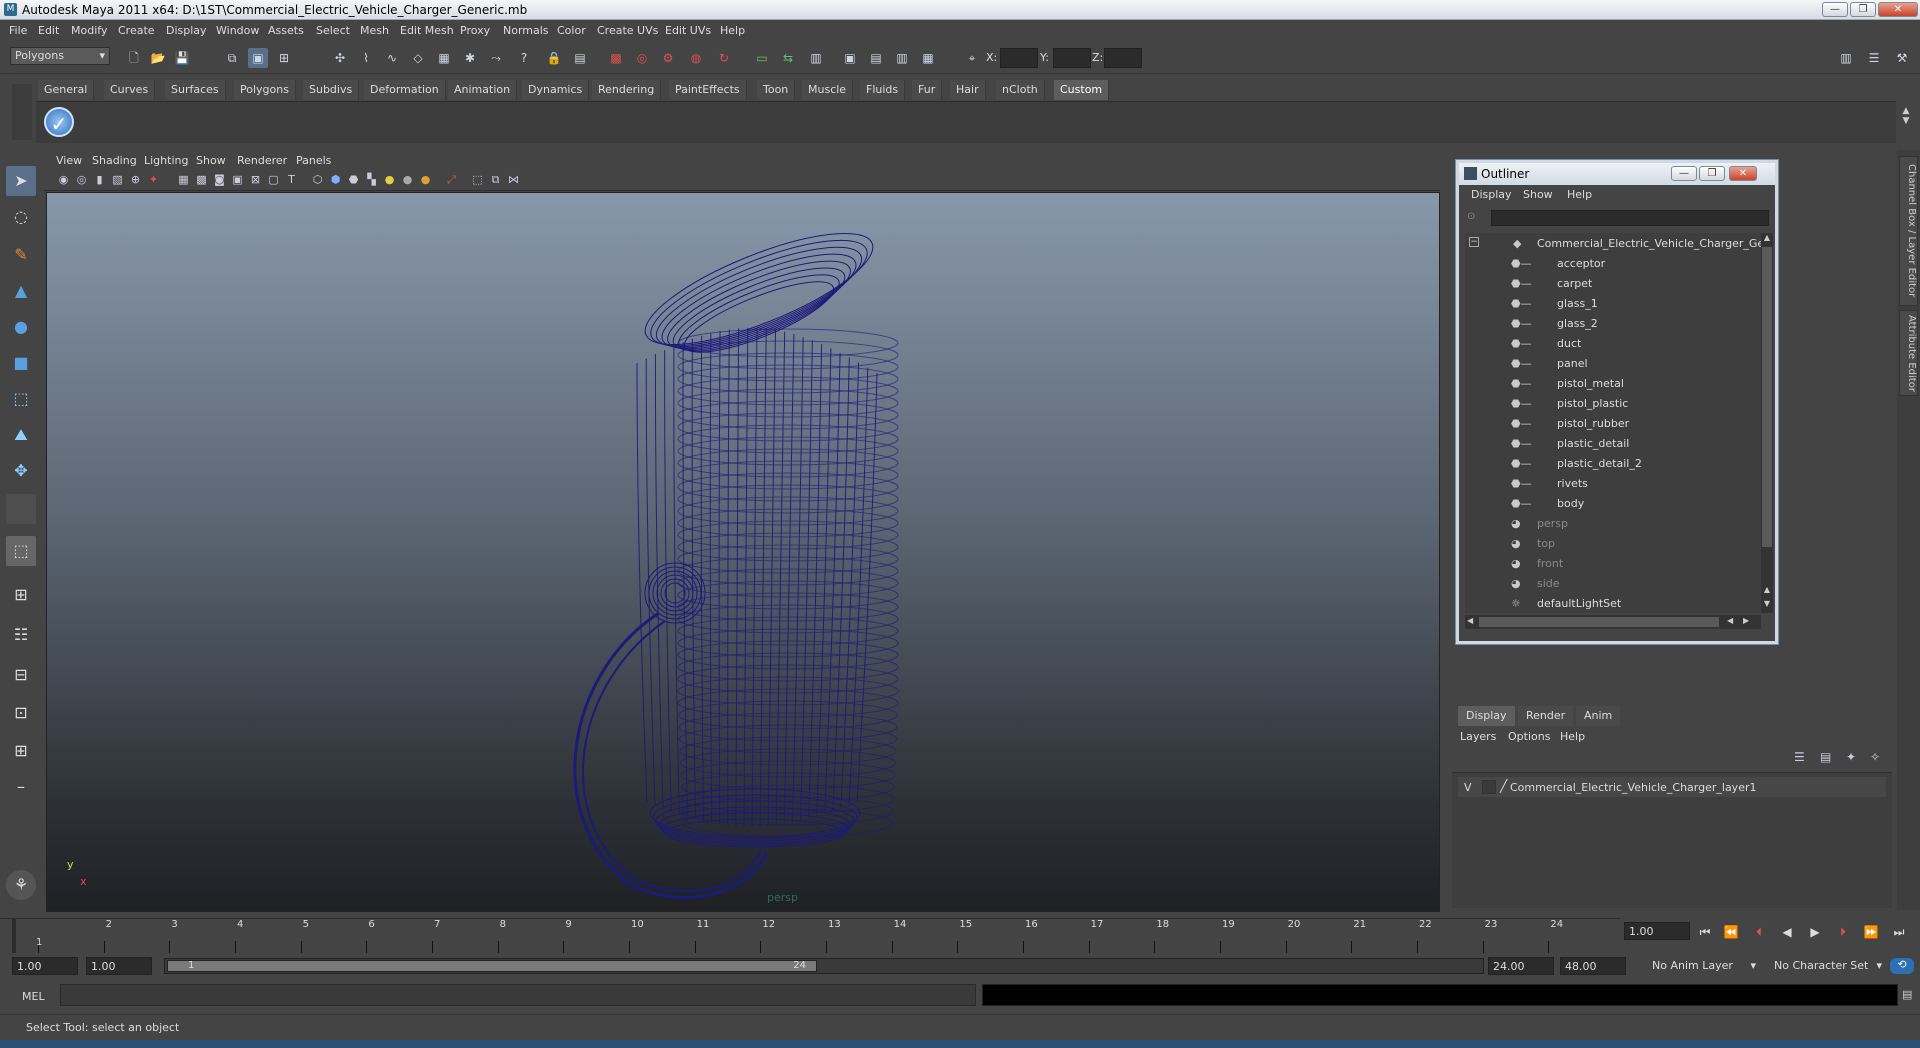 The height and width of the screenshot is (1048, 1920). Describe the element at coordinates (99, 179) in the screenshot. I see `bookmarks-icon: ▮` at that location.